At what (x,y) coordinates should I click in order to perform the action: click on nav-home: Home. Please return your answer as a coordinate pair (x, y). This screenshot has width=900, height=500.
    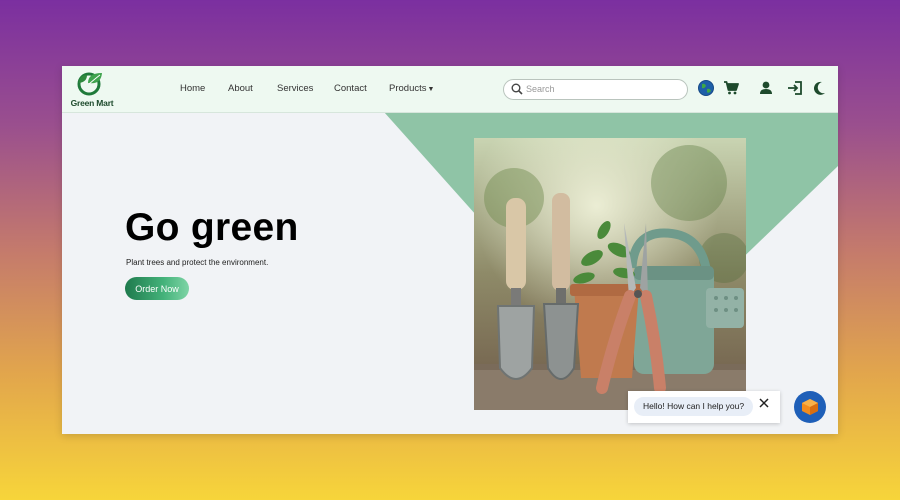
    Looking at the image, I should click on (192, 88).